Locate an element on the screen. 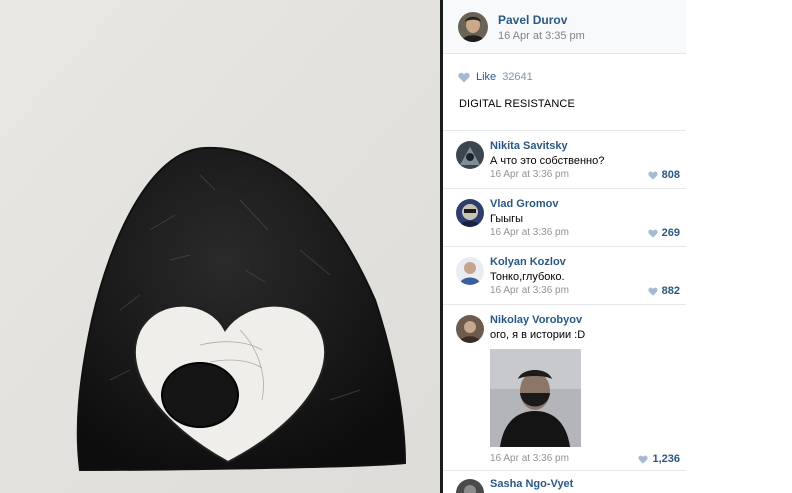 The width and height of the screenshot is (792, 493). comment-item: Sasha Ngo-Vyet is located at coordinates (564, 482).